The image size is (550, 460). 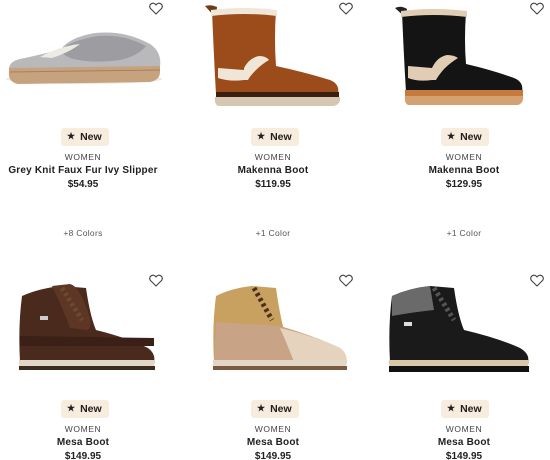 What do you see at coordinates (84, 58) in the screenshot?
I see `slipper-image` at bounding box center [84, 58].